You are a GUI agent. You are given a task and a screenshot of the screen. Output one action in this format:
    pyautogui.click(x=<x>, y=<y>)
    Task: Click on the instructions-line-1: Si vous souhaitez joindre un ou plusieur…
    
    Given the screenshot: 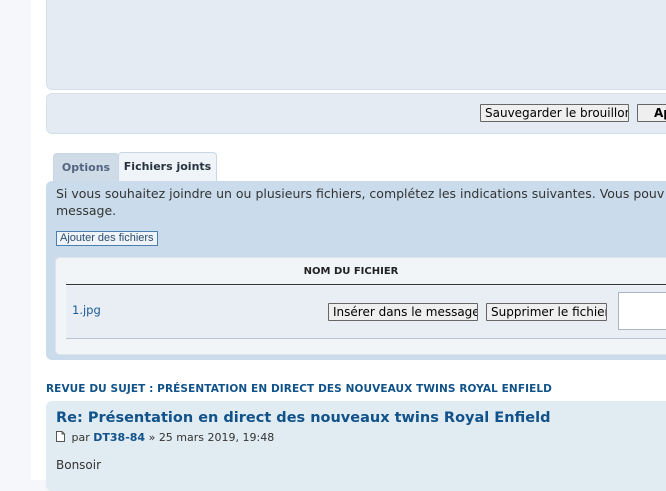 What is the action you would take?
    pyautogui.click(x=360, y=193)
    